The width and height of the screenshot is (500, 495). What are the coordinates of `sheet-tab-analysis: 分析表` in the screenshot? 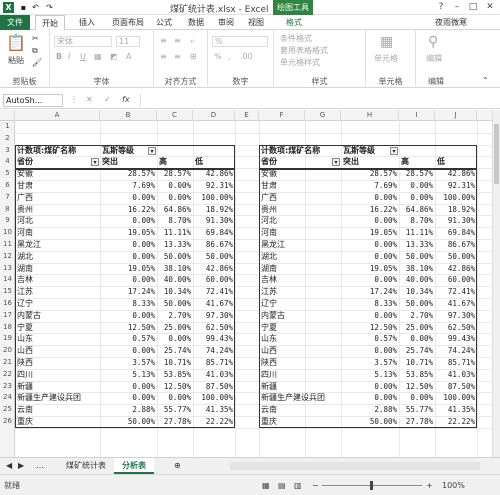 It's located at (134, 466).